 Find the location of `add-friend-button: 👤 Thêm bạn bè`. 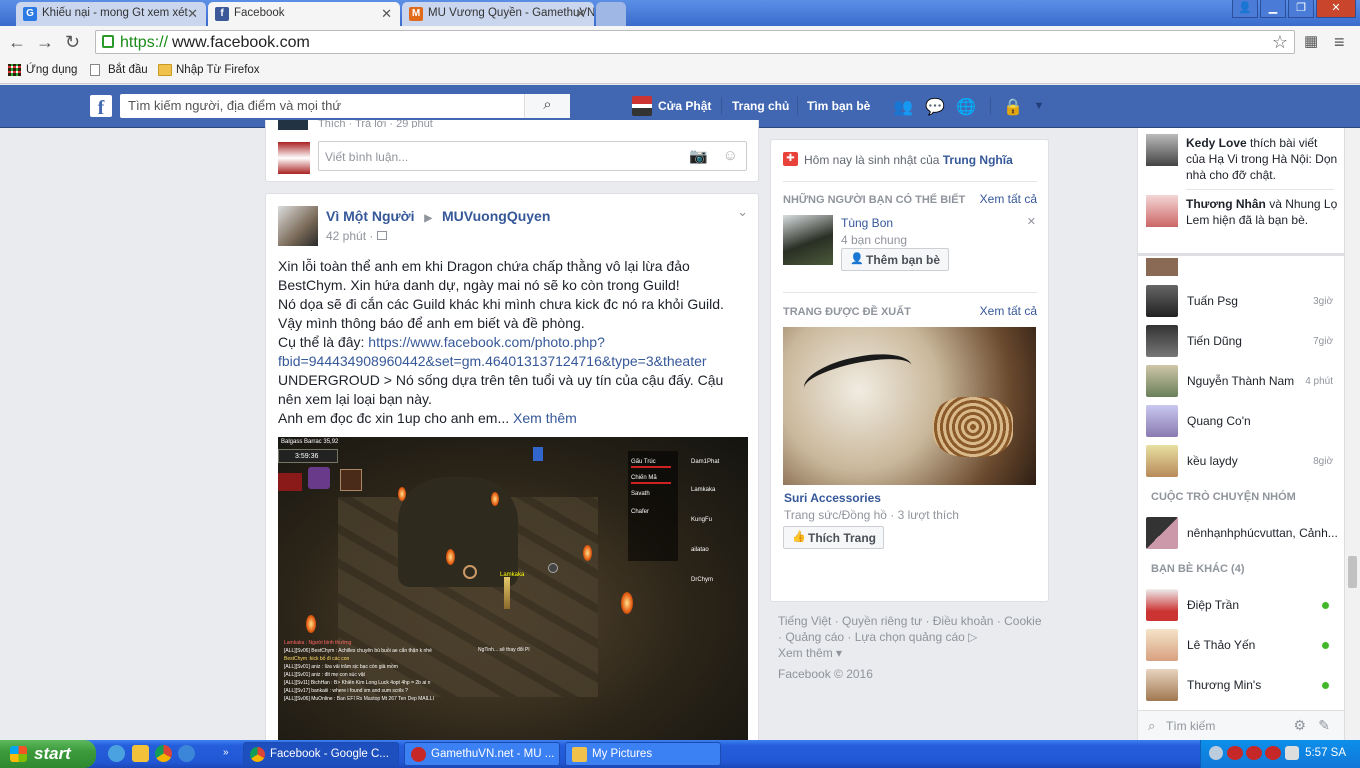

add-friend-button: 👤 Thêm bạn bè is located at coordinates (895, 259).